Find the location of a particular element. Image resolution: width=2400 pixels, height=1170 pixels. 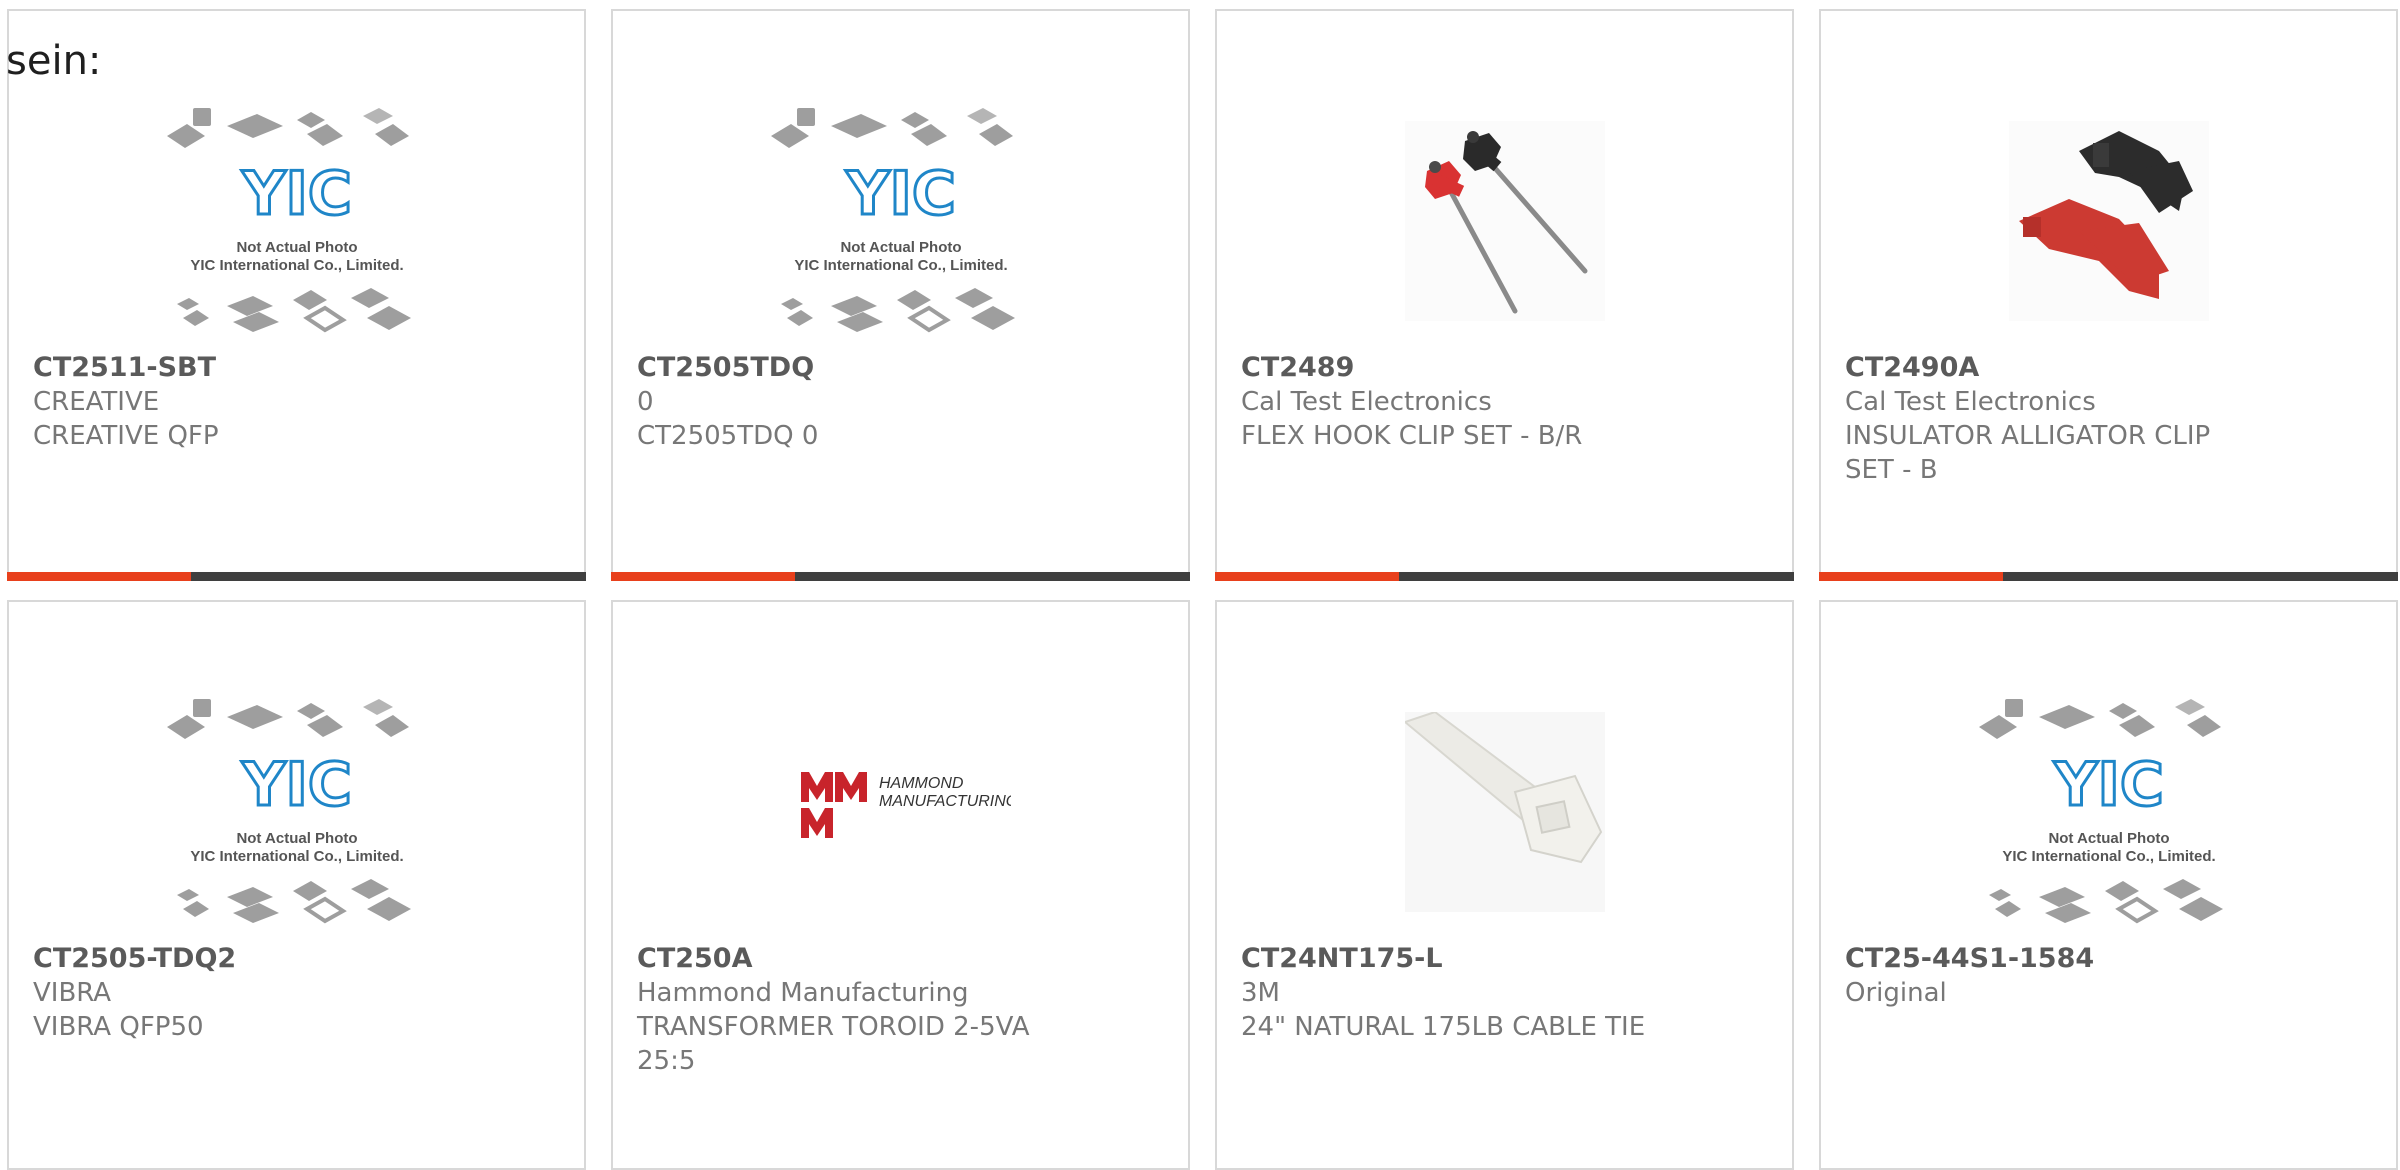

part-number: CT2511-SBT is located at coordinates (243, 368).